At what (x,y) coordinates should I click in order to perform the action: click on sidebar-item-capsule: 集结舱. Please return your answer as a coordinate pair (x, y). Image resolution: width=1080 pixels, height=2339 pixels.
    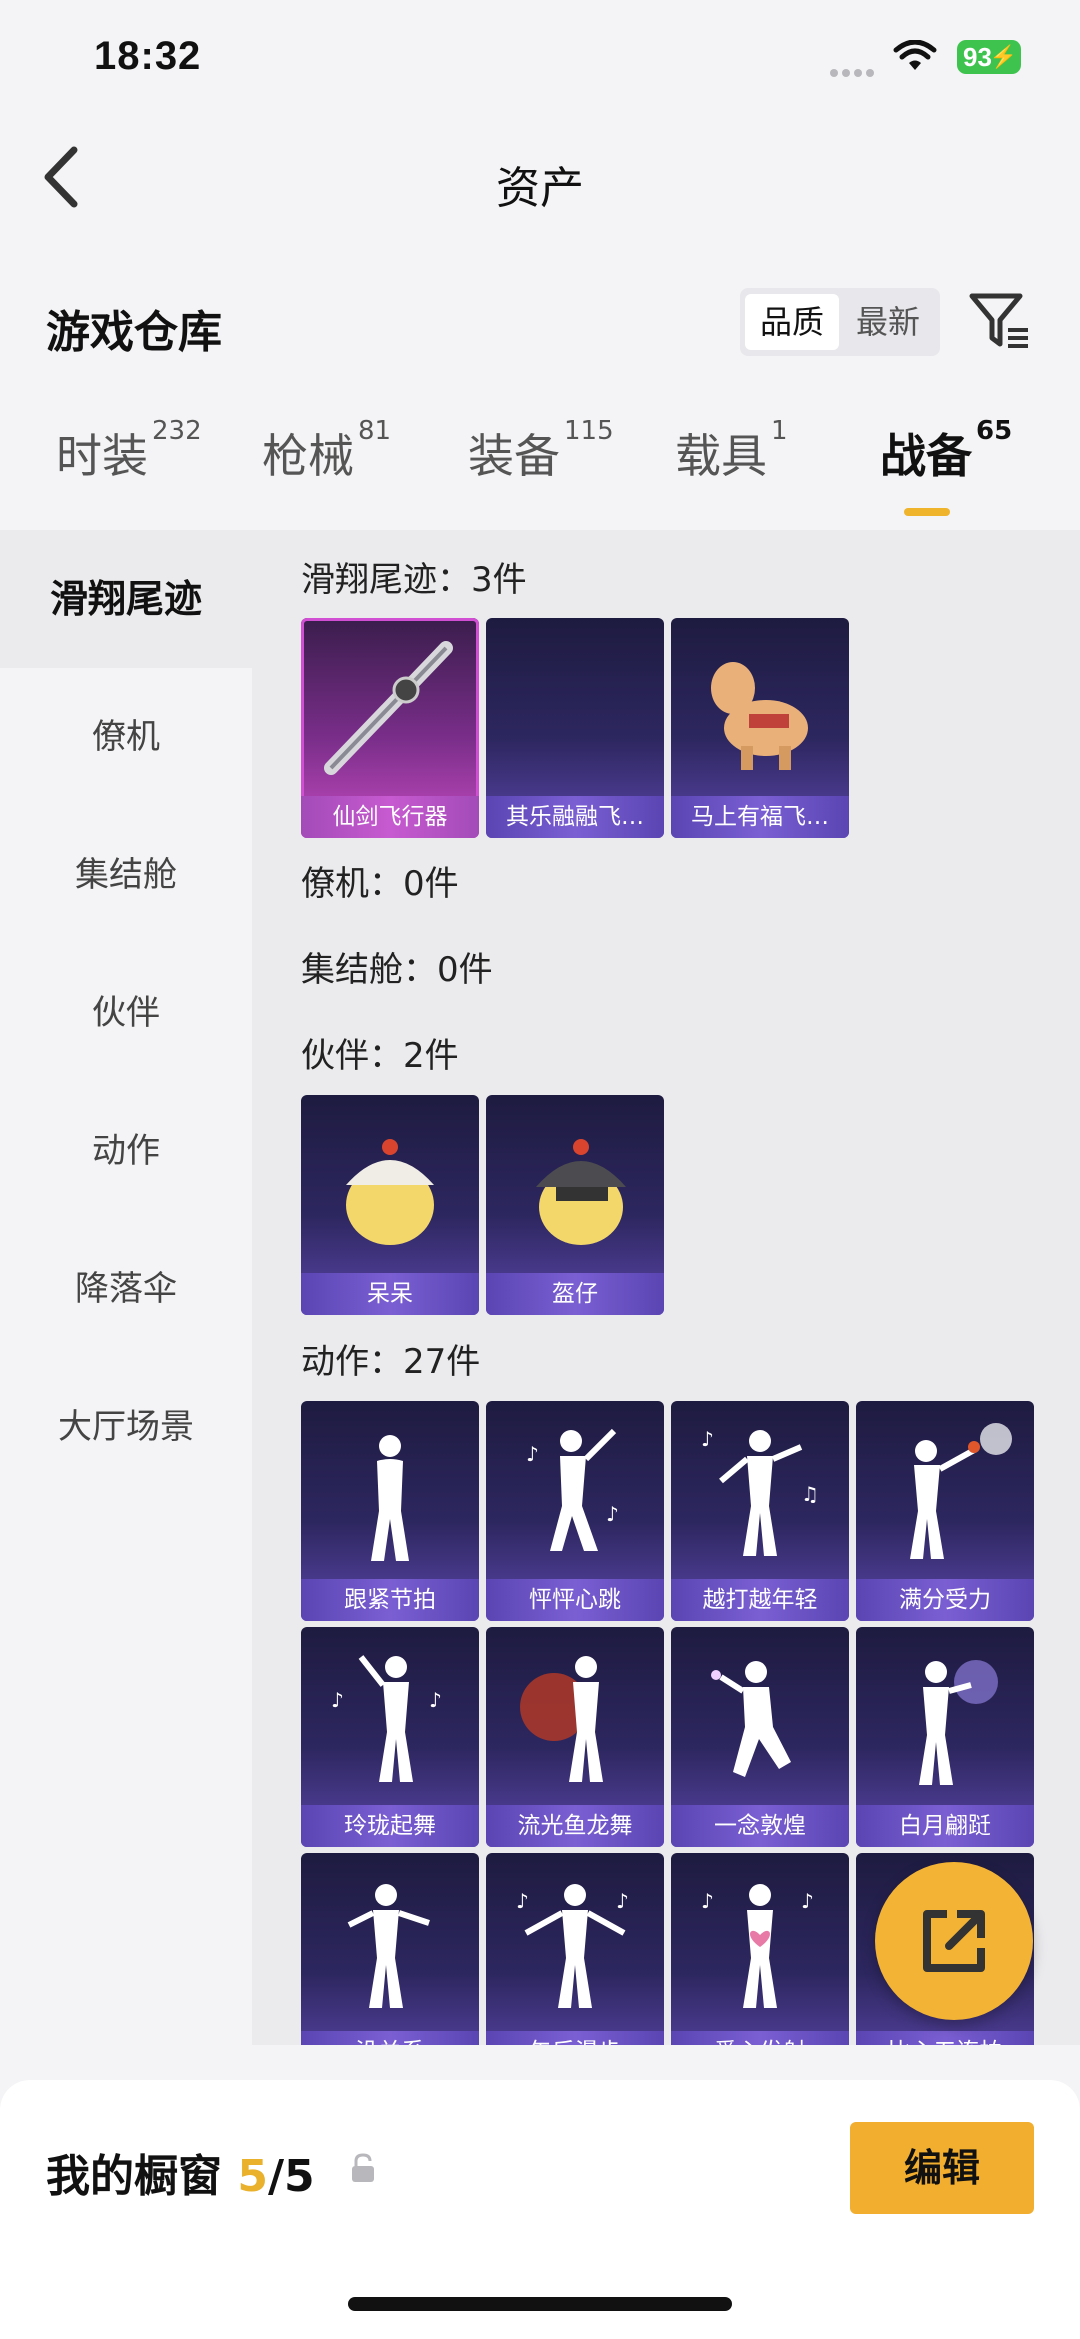
    Looking at the image, I should click on (126, 875).